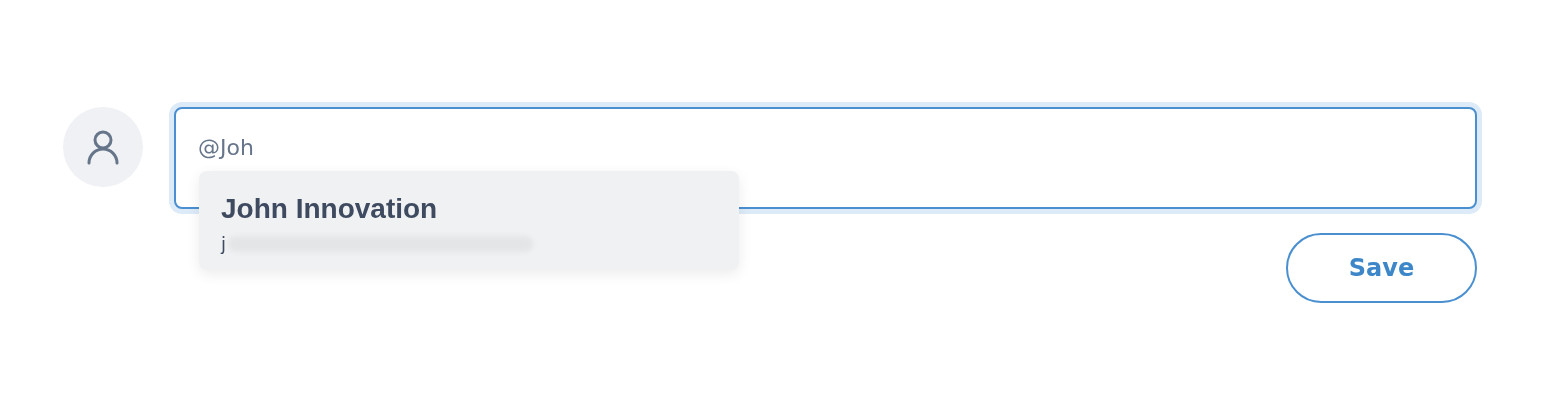 The height and width of the screenshot is (402, 1566). Describe the element at coordinates (223, 243) in the screenshot. I see `suggestion-email: j` at that location.